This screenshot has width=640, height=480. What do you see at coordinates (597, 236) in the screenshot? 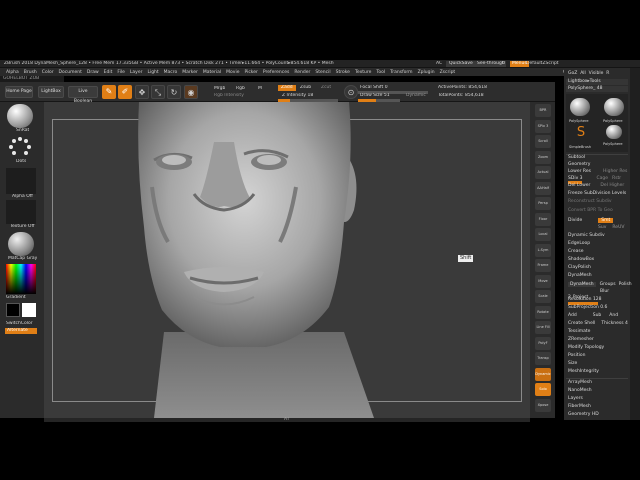
I see `dynamic-subdiv-section: Dynamic Subdiv` at bounding box center [597, 236].